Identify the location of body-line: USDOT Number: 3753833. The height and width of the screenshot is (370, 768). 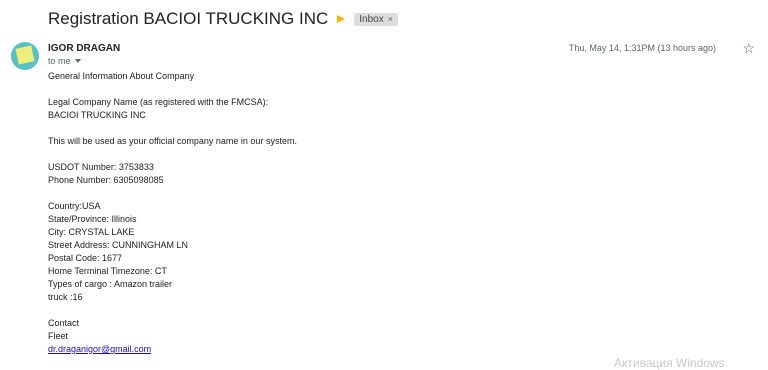
(101, 167).